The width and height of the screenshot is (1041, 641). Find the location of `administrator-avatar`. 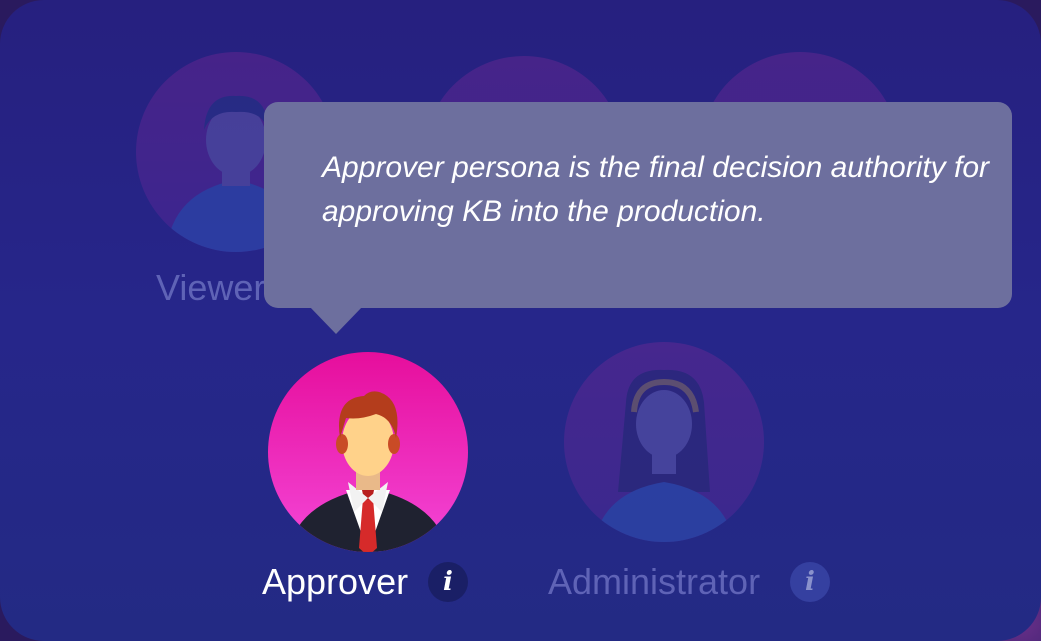

administrator-avatar is located at coordinates (664, 442).